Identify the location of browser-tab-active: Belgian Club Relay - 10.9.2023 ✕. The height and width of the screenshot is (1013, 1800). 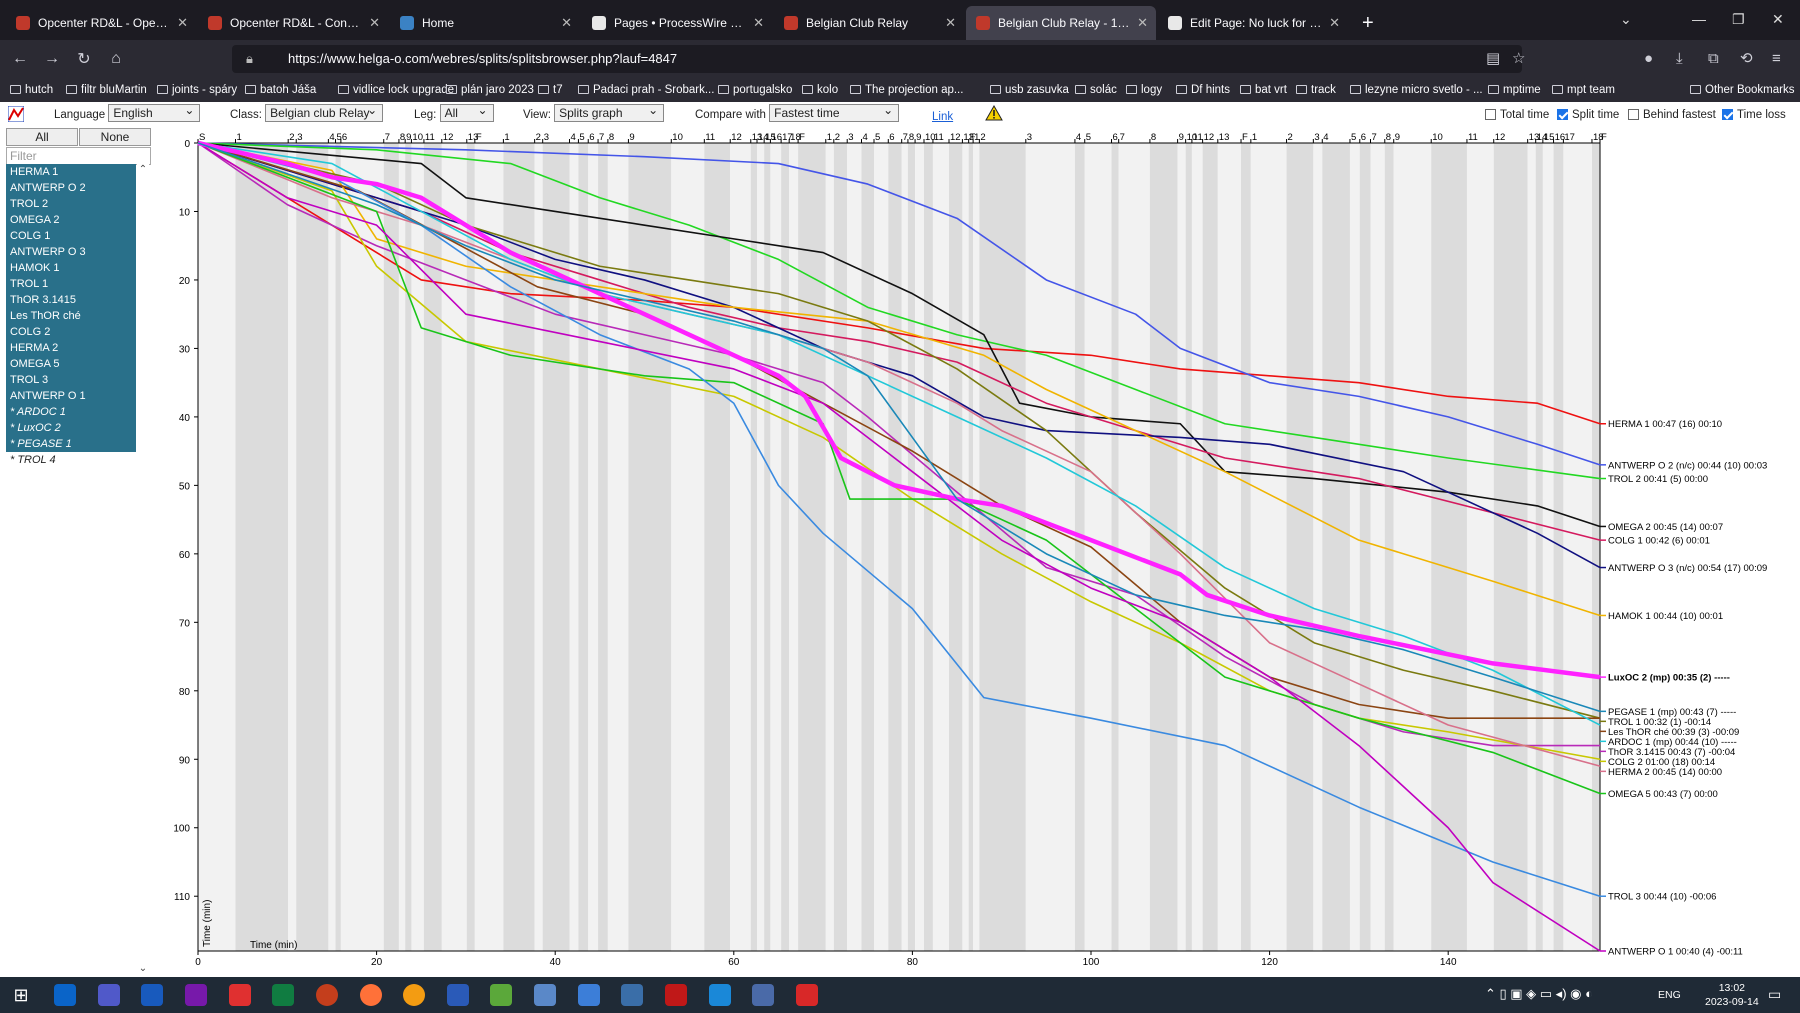
(1061, 23).